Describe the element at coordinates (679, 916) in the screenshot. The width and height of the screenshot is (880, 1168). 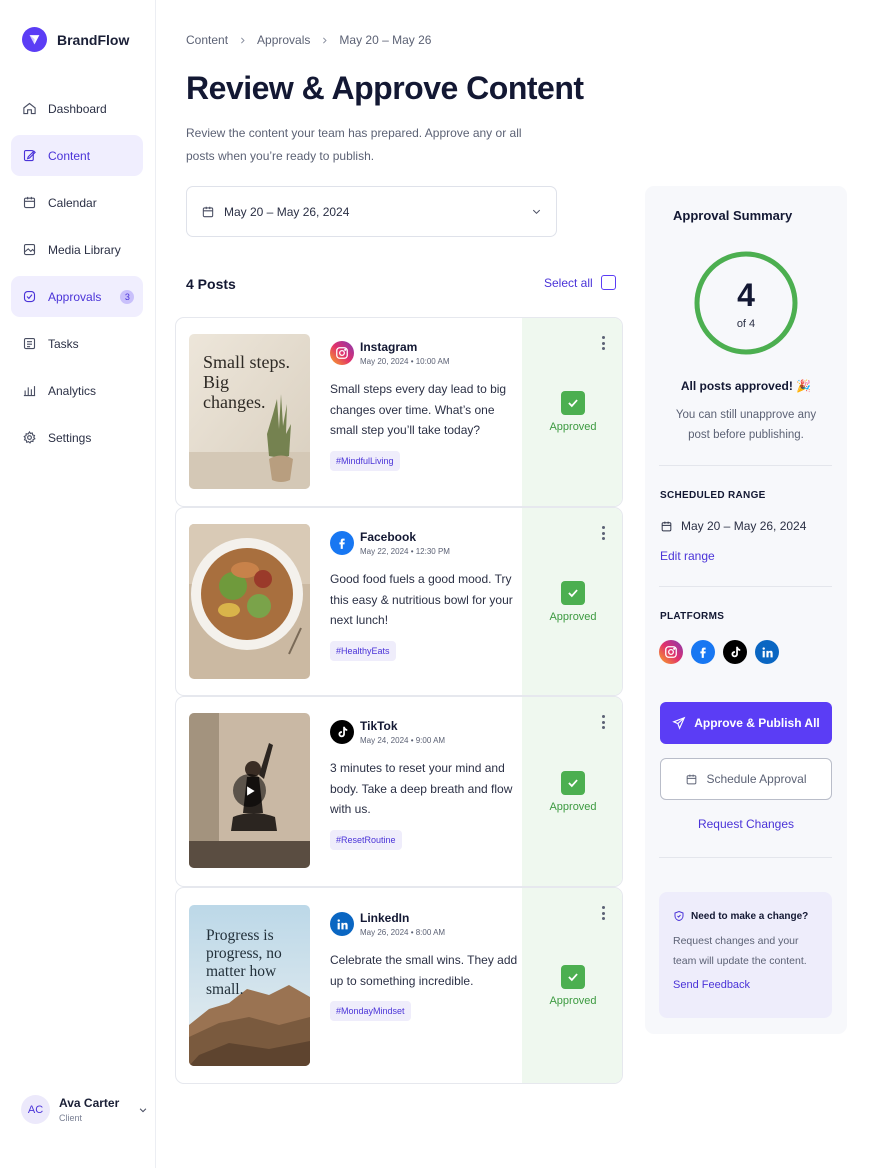
I see `shield-icon` at that location.